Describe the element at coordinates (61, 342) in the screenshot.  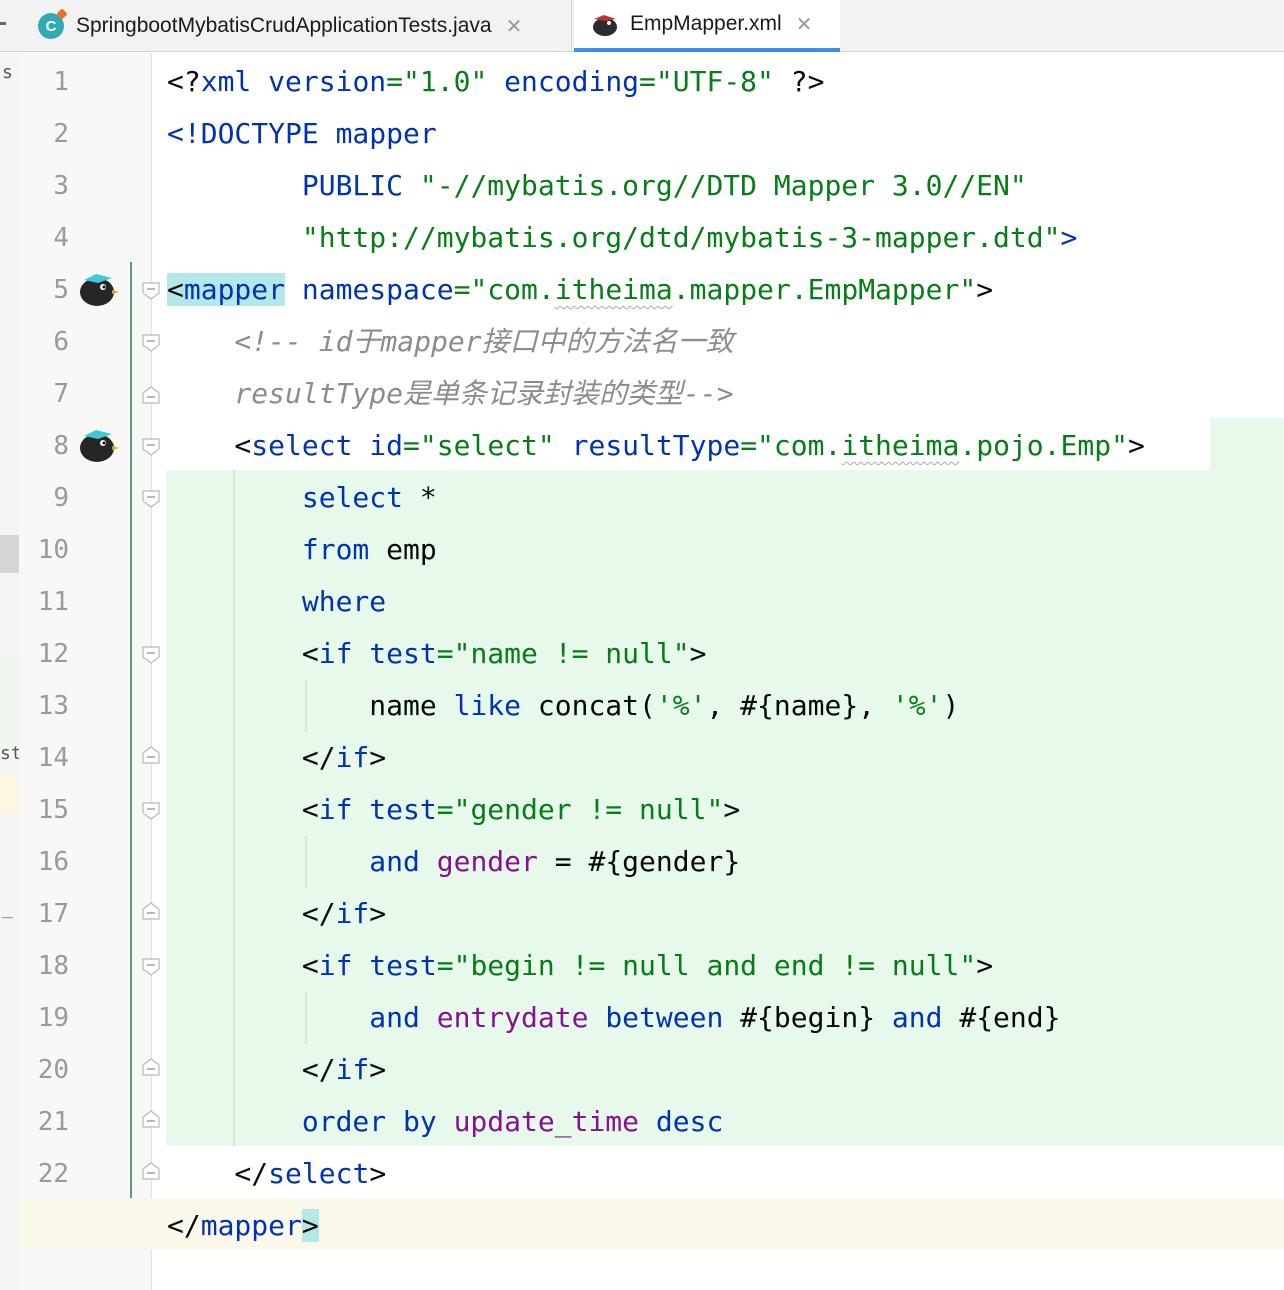
I see `line-number: 6` at that location.